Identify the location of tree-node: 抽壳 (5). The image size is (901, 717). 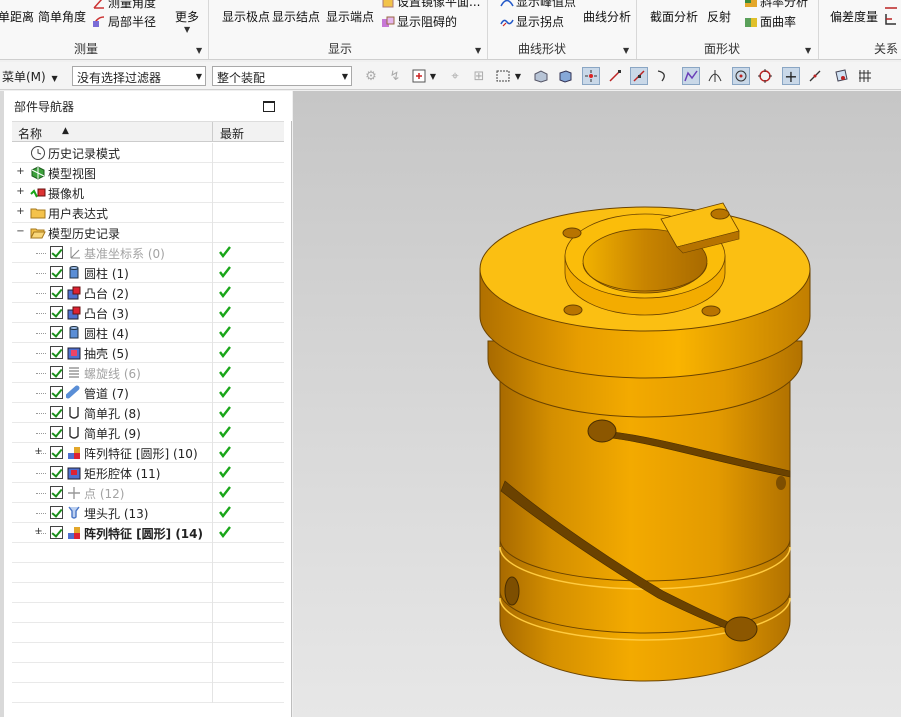
(148, 353).